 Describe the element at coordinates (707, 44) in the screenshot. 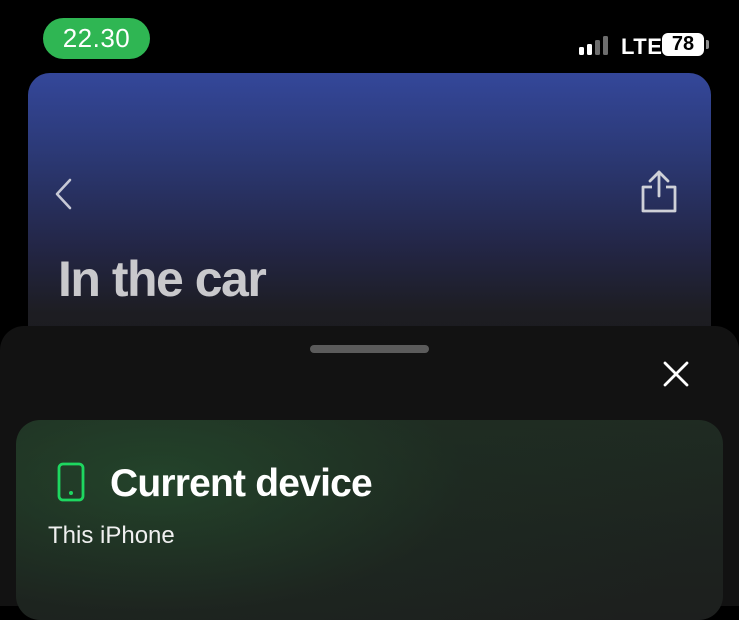

I see `battery-tip` at that location.